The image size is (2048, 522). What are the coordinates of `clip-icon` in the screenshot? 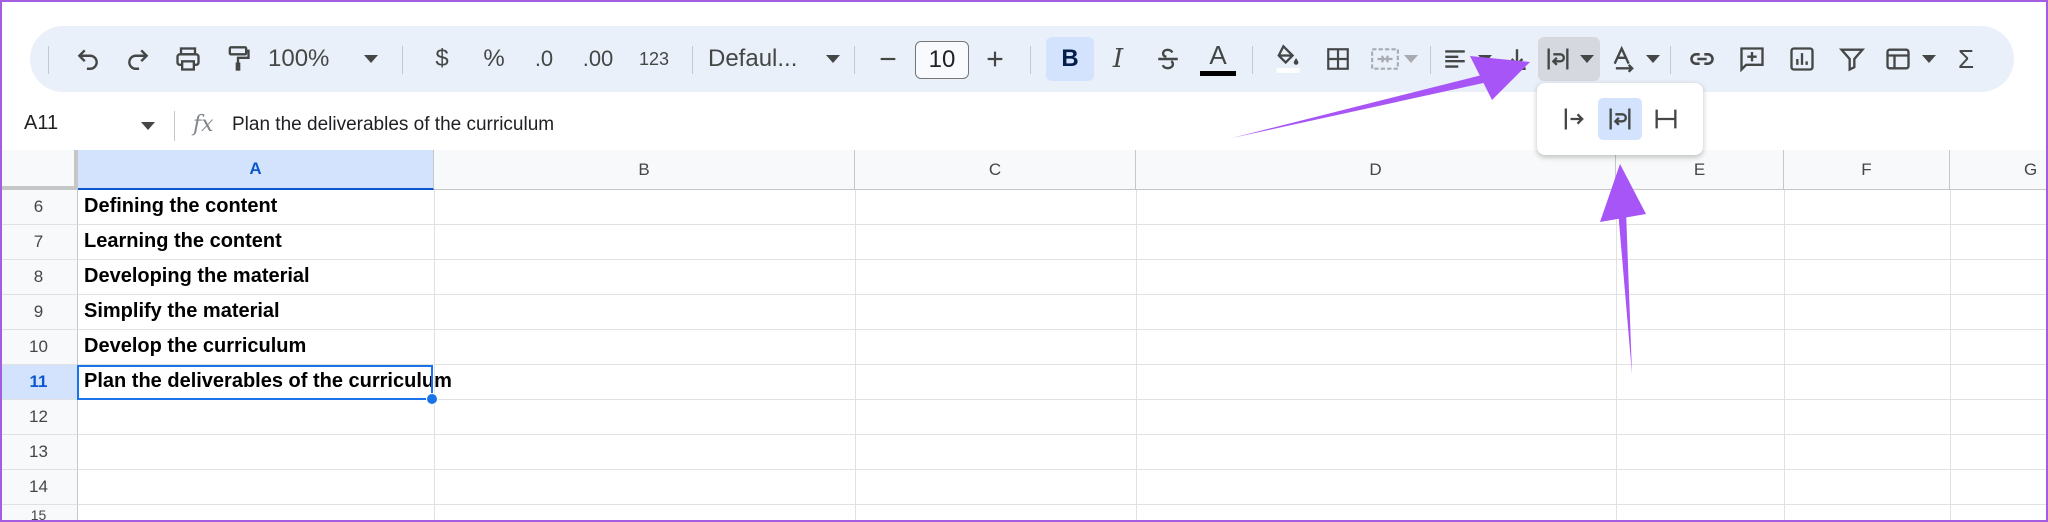 It's located at (1666, 119).